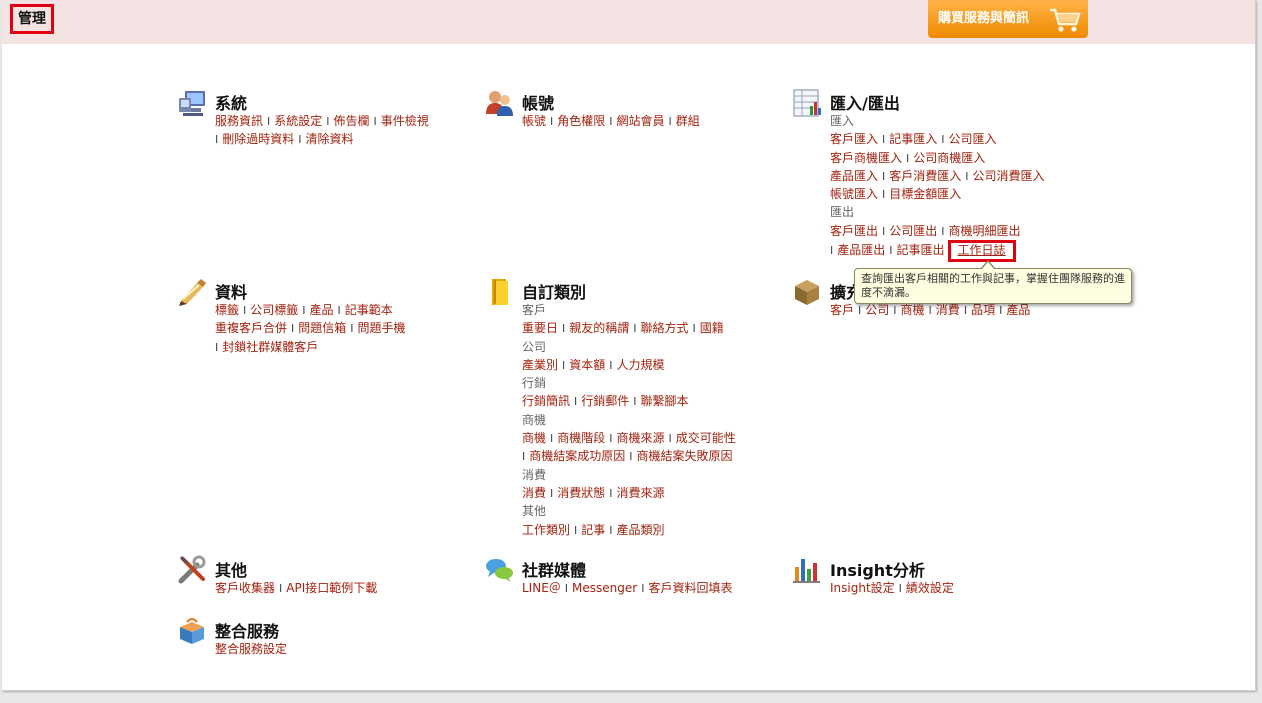  What do you see at coordinates (854, 231) in the screenshot?
I see `link-customer-export: 客戶匯出` at bounding box center [854, 231].